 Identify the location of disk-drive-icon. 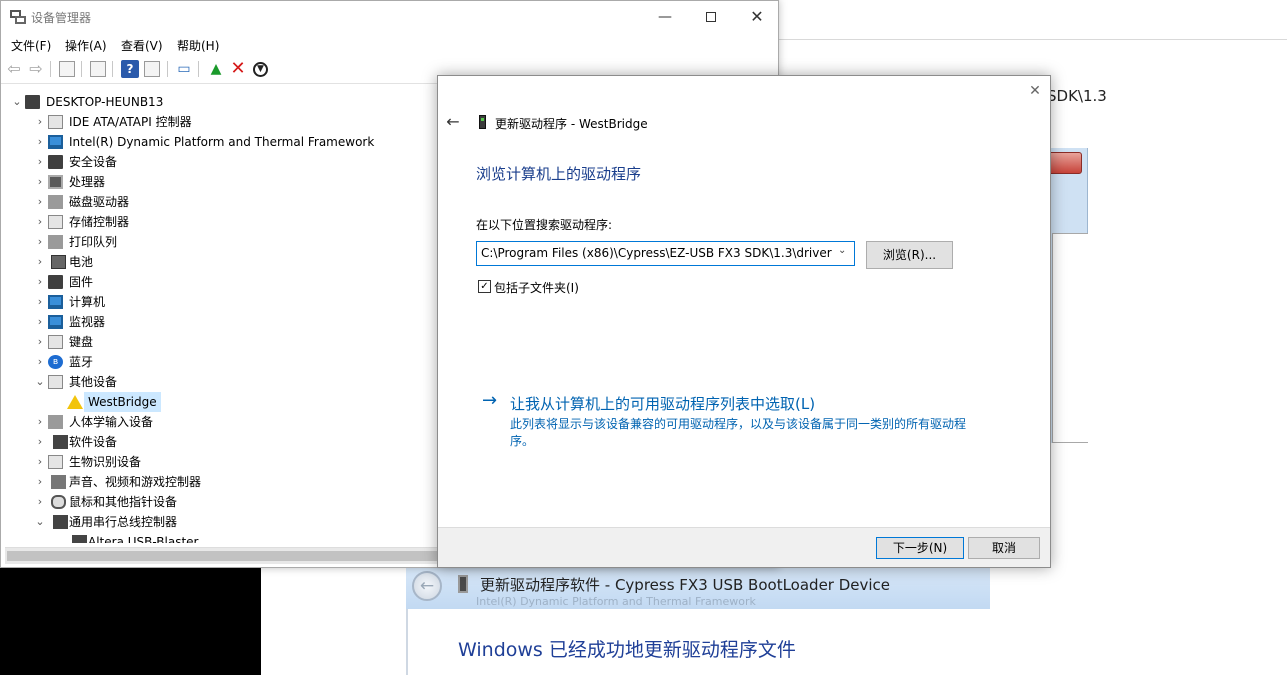
(55, 202).